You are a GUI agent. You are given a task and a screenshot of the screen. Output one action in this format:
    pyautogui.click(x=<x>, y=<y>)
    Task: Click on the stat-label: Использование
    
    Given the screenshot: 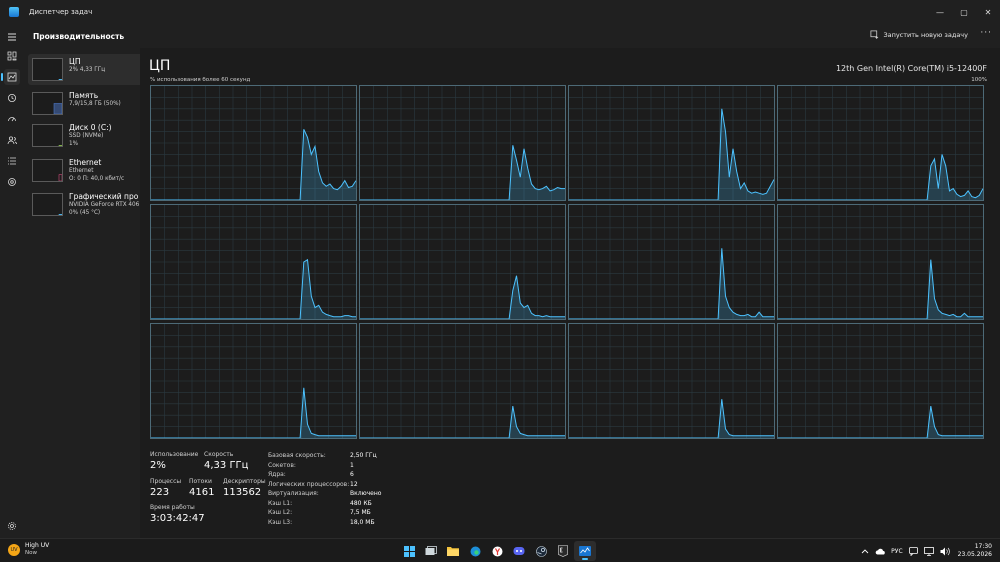 What is the action you would take?
    pyautogui.click(x=174, y=454)
    